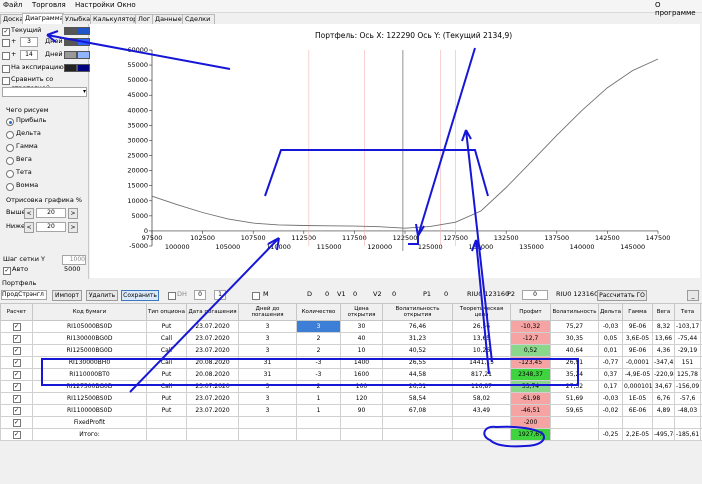  Describe the element at coordinates (24, 295) in the screenshot. I see `strategy-dropdown: ПродСтрэнгл` at that location.